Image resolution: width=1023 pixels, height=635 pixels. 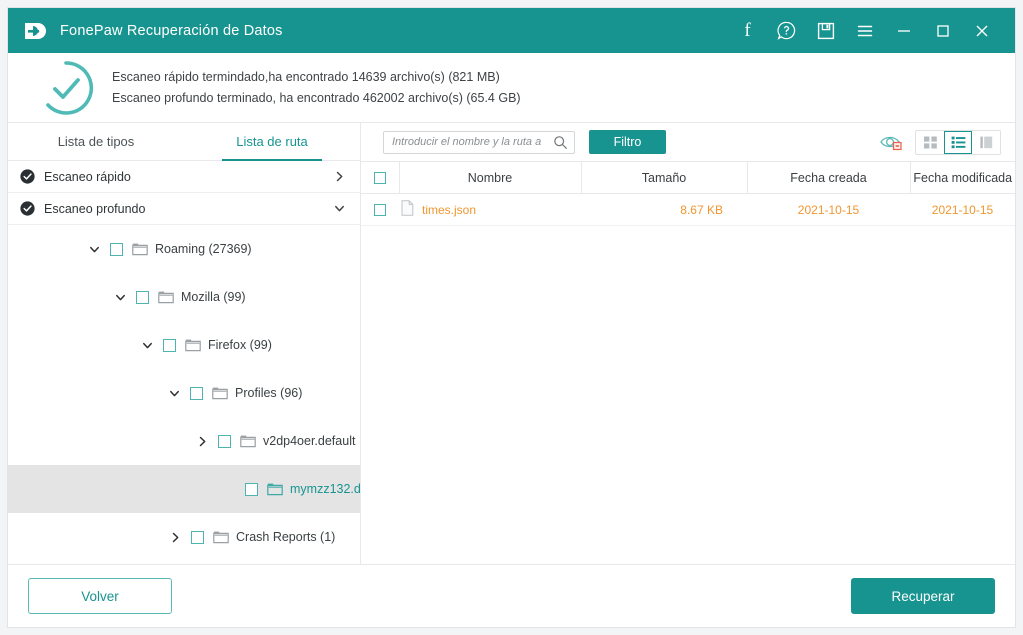 I want to click on grid-view-icon, so click(x=930, y=142).